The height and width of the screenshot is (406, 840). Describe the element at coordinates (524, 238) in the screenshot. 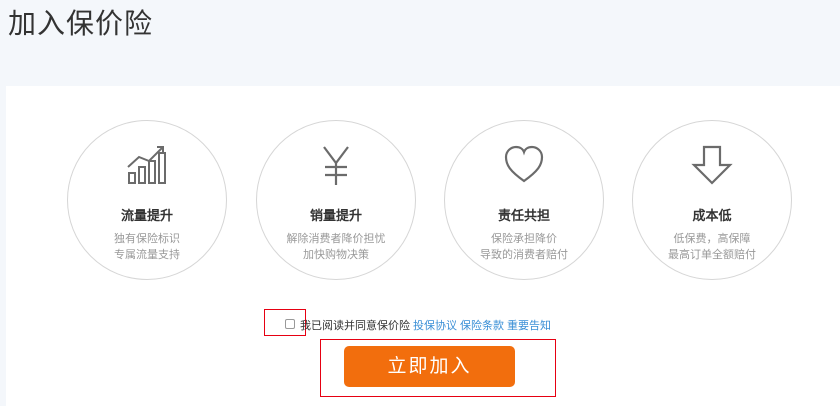

I see `feature-desc-line: 保险承担降价` at that location.